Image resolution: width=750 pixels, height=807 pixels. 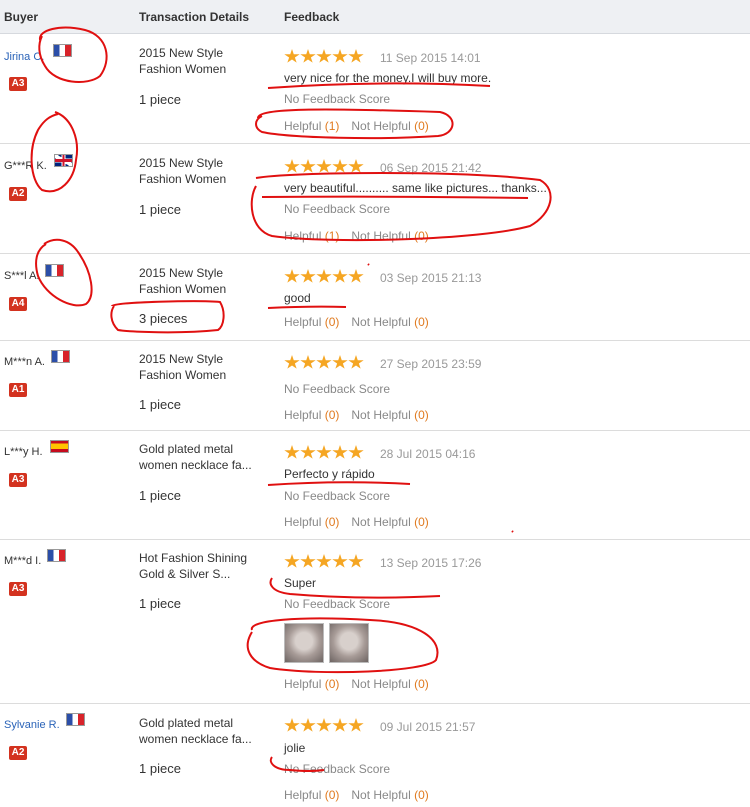 I want to click on buyer-level-badge: A4, so click(x=18, y=304).